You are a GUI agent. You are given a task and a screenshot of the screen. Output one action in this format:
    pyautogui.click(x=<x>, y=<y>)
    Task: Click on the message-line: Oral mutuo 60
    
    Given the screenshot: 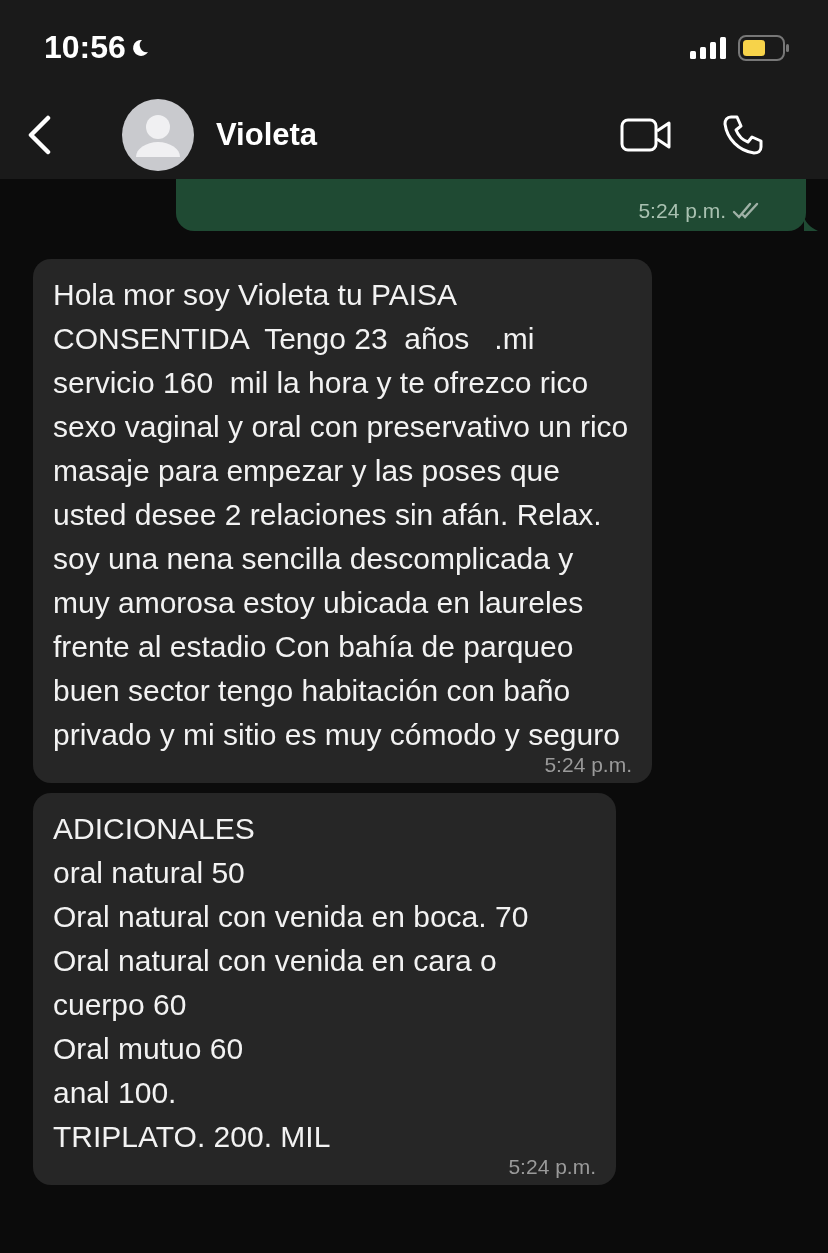 What is the action you would take?
    pyautogui.click(x=149, y=1049)
    